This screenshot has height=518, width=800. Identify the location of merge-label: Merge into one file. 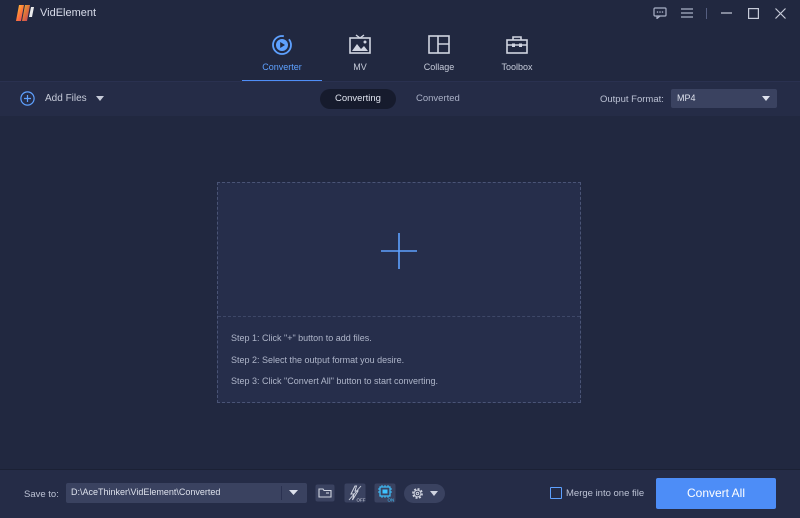
(605, 493).